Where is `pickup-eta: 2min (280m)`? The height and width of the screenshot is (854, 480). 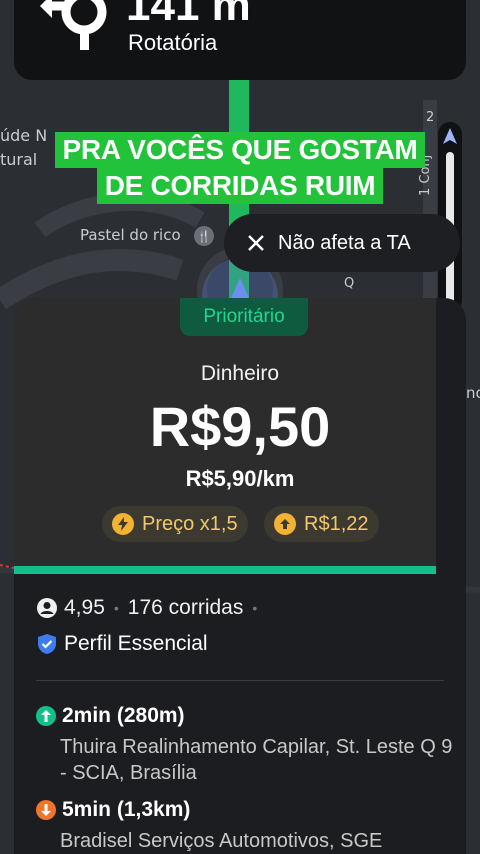 pickup-eta: 2min (280m) is located at coordinates (123, 715).